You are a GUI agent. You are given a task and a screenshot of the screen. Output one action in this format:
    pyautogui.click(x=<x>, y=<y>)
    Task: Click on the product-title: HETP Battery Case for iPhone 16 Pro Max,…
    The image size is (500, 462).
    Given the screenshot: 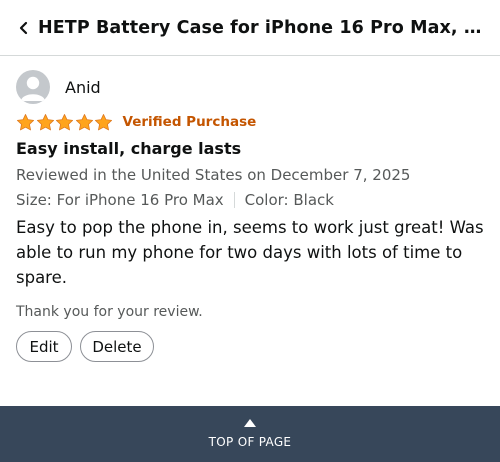 What is the action you would take?
    pyautogui.click(x=264, y=28)
    